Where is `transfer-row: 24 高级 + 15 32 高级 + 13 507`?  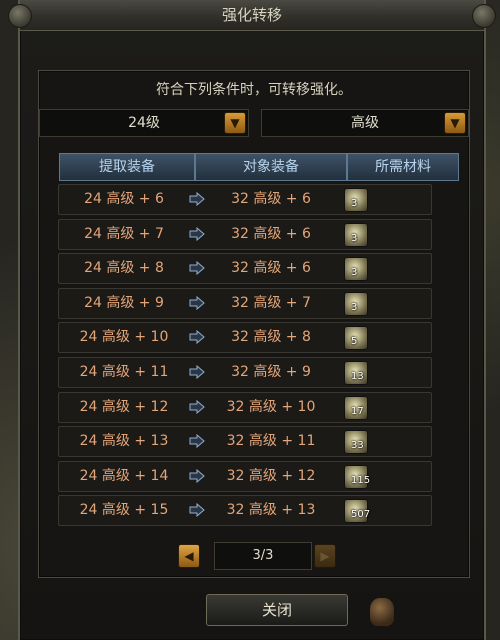 transfer-row: 24 高级 + 15 32 高级 + 13 507 is located at coordinates (245, 511).